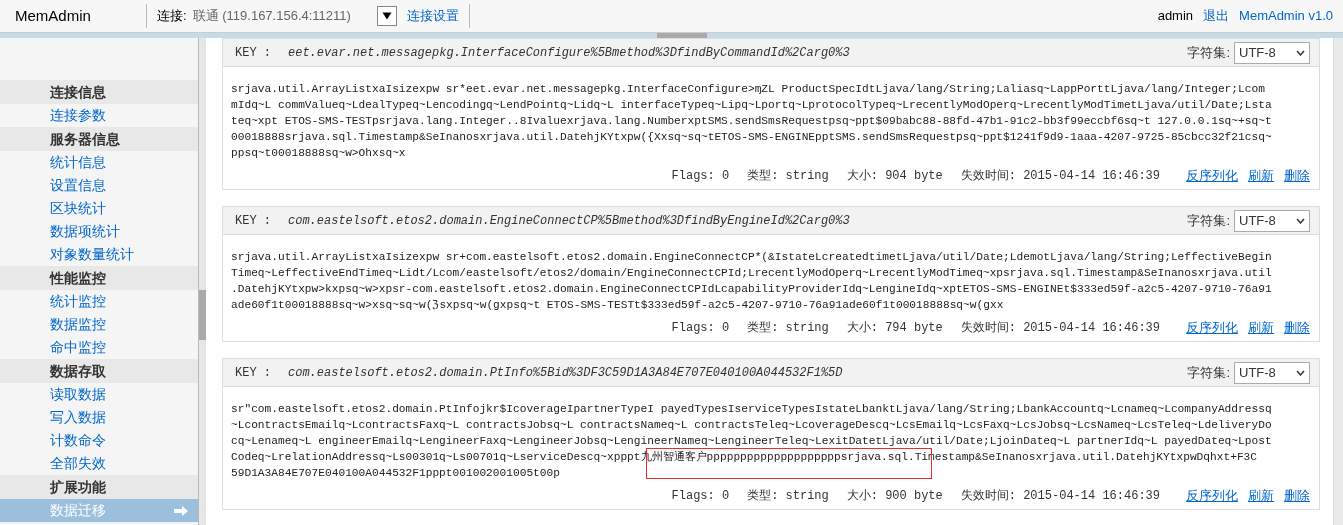  I want to click on sidebar-item: 对象数量统计, so click(99, 254).